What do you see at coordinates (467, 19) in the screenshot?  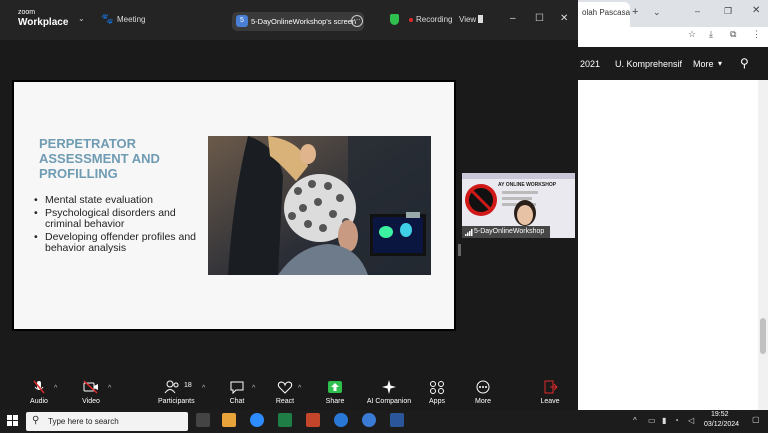 I see `view-menu: View` at bounding box center [467, 19].